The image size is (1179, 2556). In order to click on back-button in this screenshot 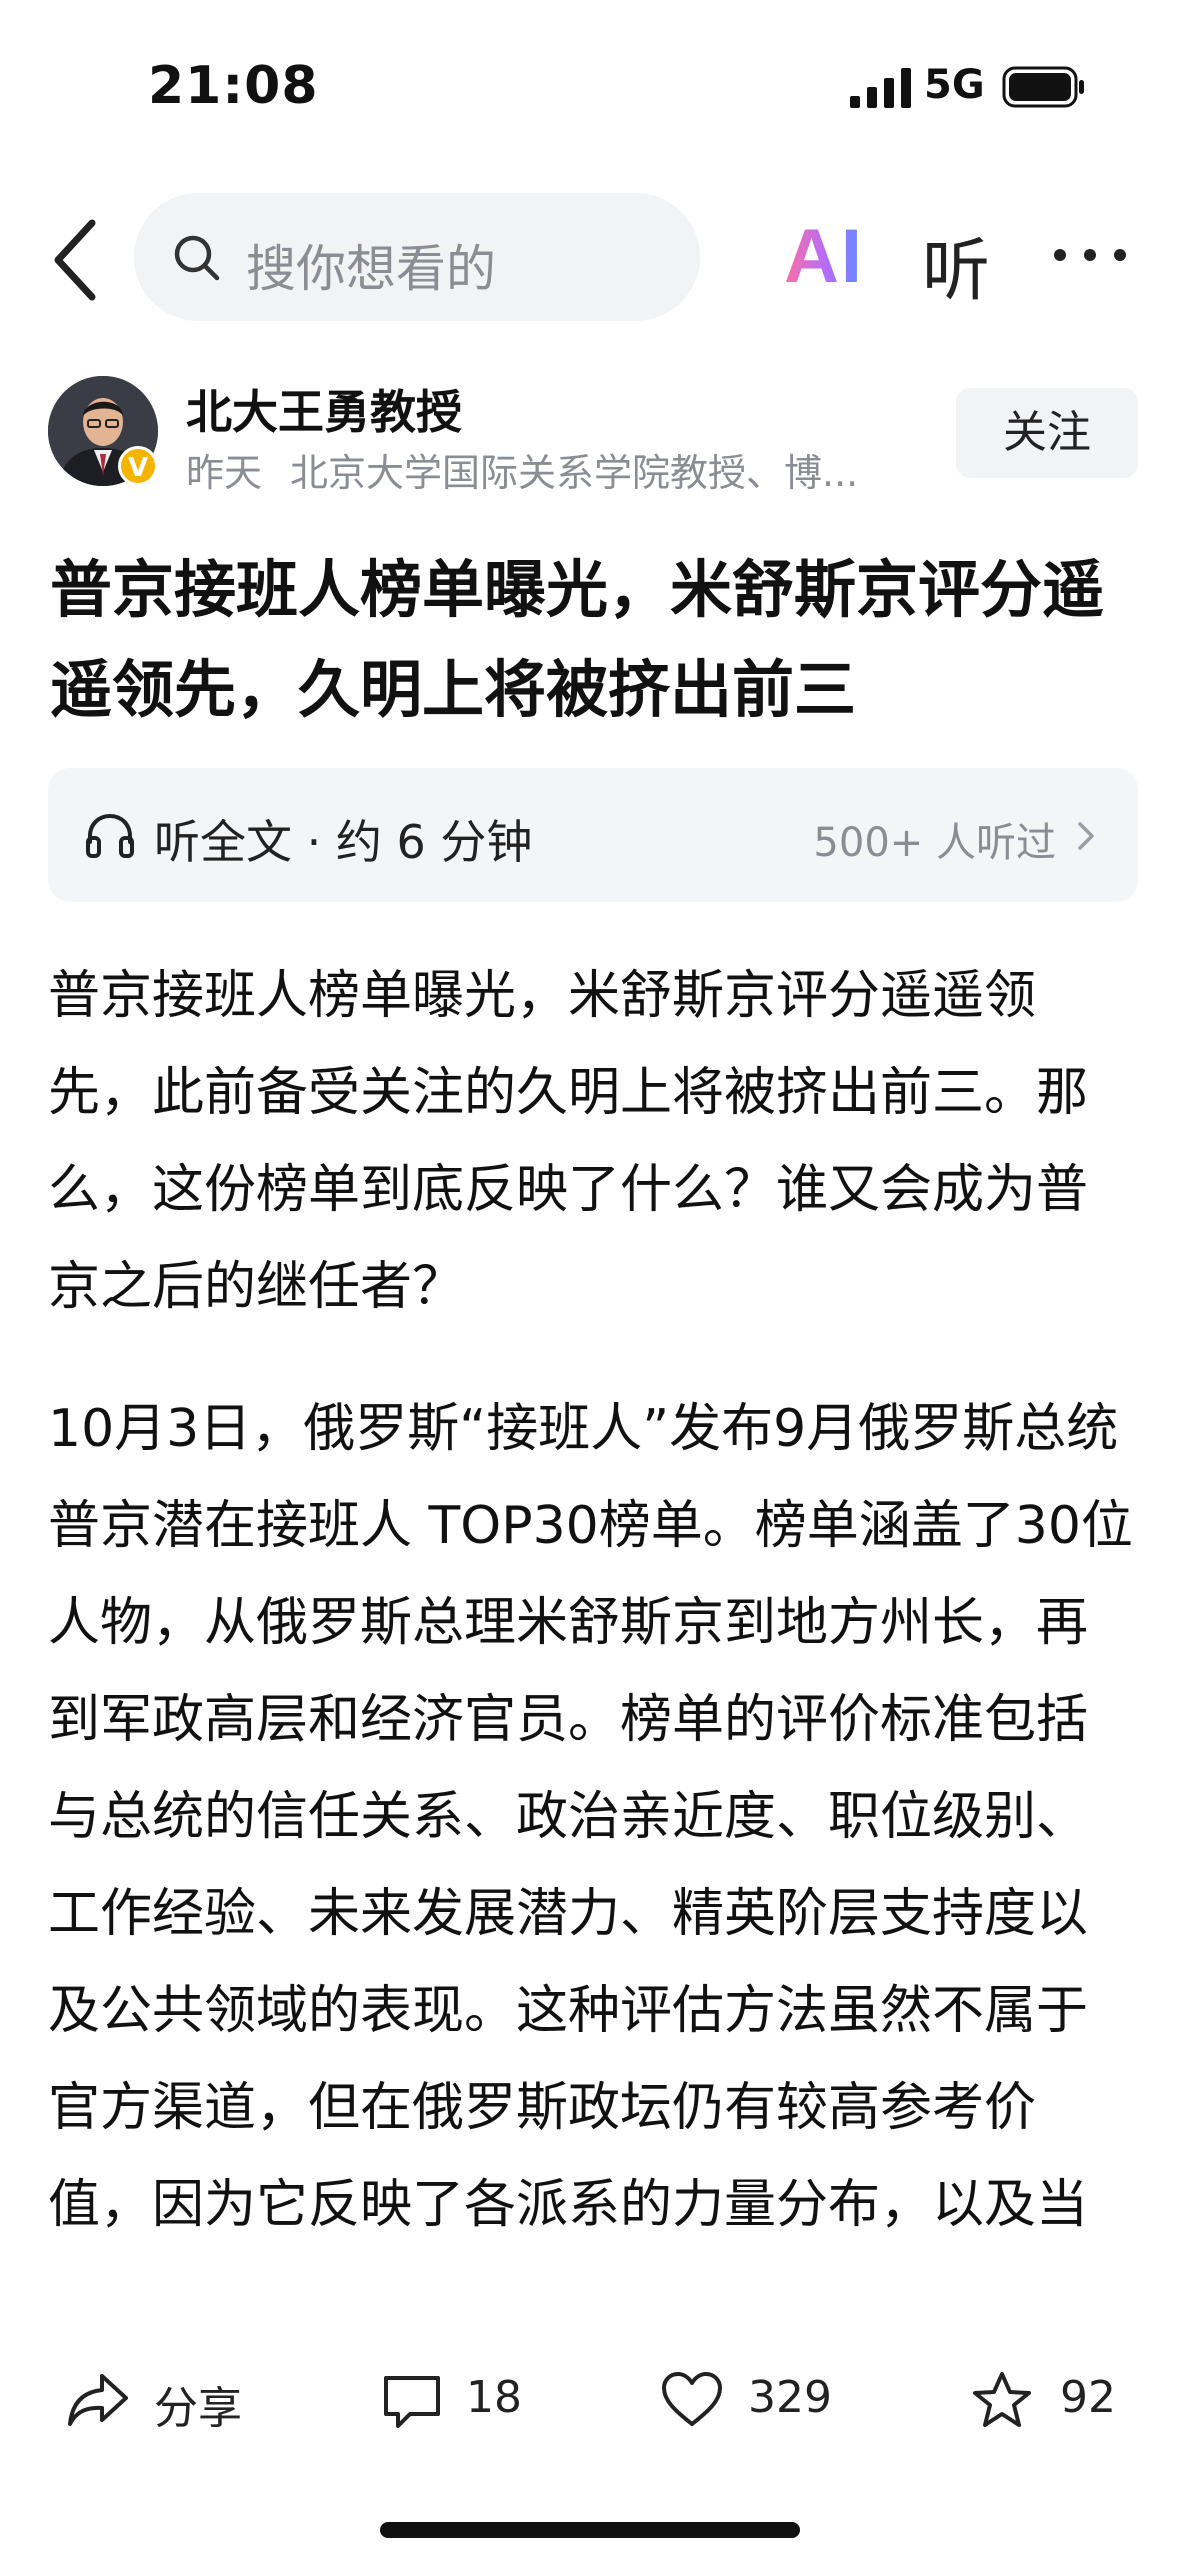, I will do `click(76, 260)`.